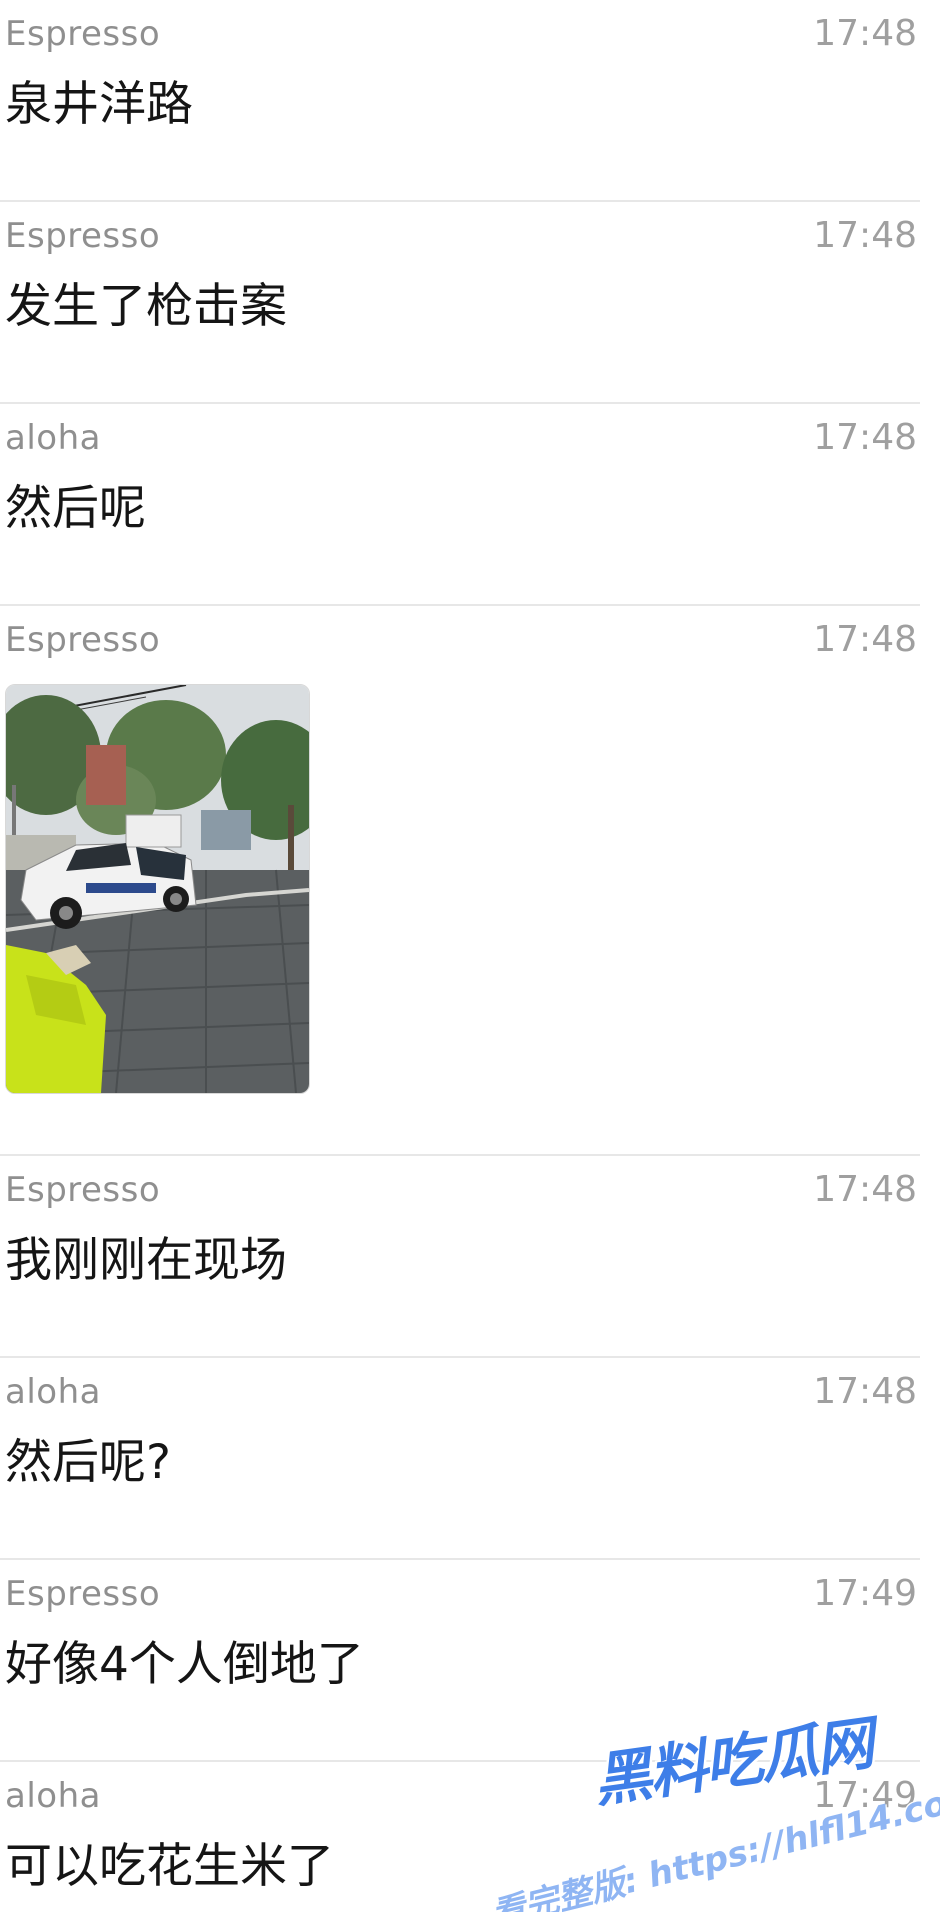  I want to click on message-photo, so click(157, 889).